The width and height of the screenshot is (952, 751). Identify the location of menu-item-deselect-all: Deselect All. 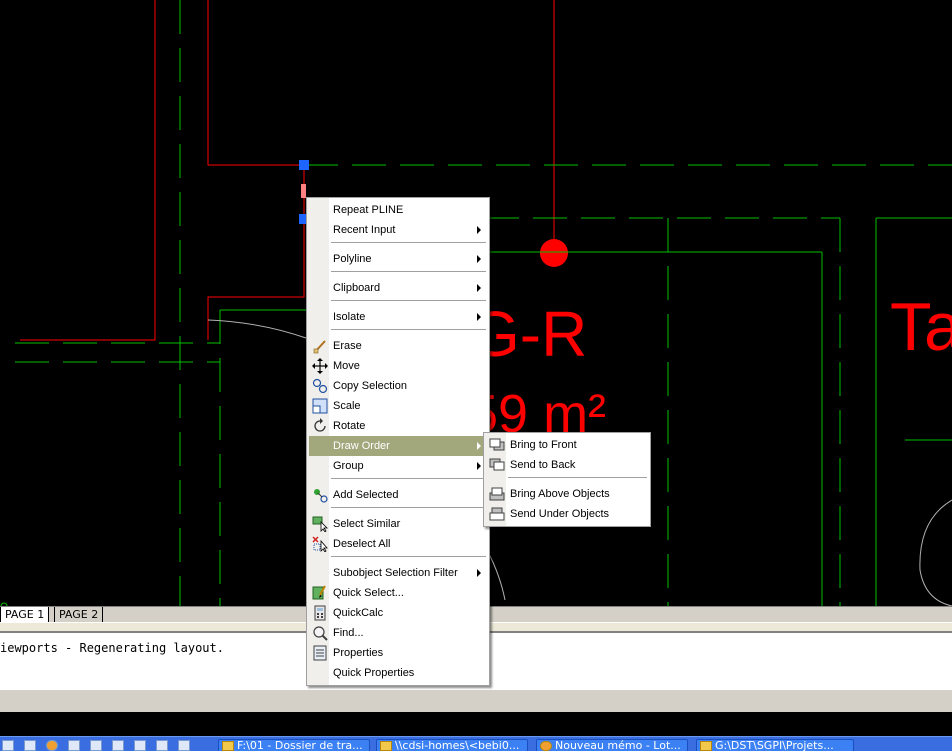
(398, 544).